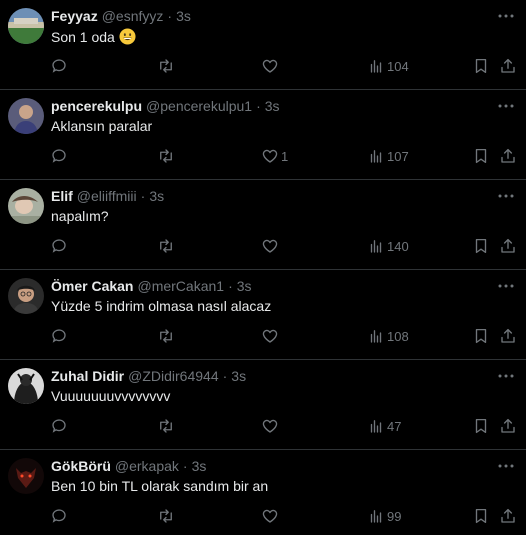 The image size is (526, 535). What do you see at coordinates (92, 286) in the screenshot?
I see `display-name: Ömer Cakan` at bounding box center [92, 286].